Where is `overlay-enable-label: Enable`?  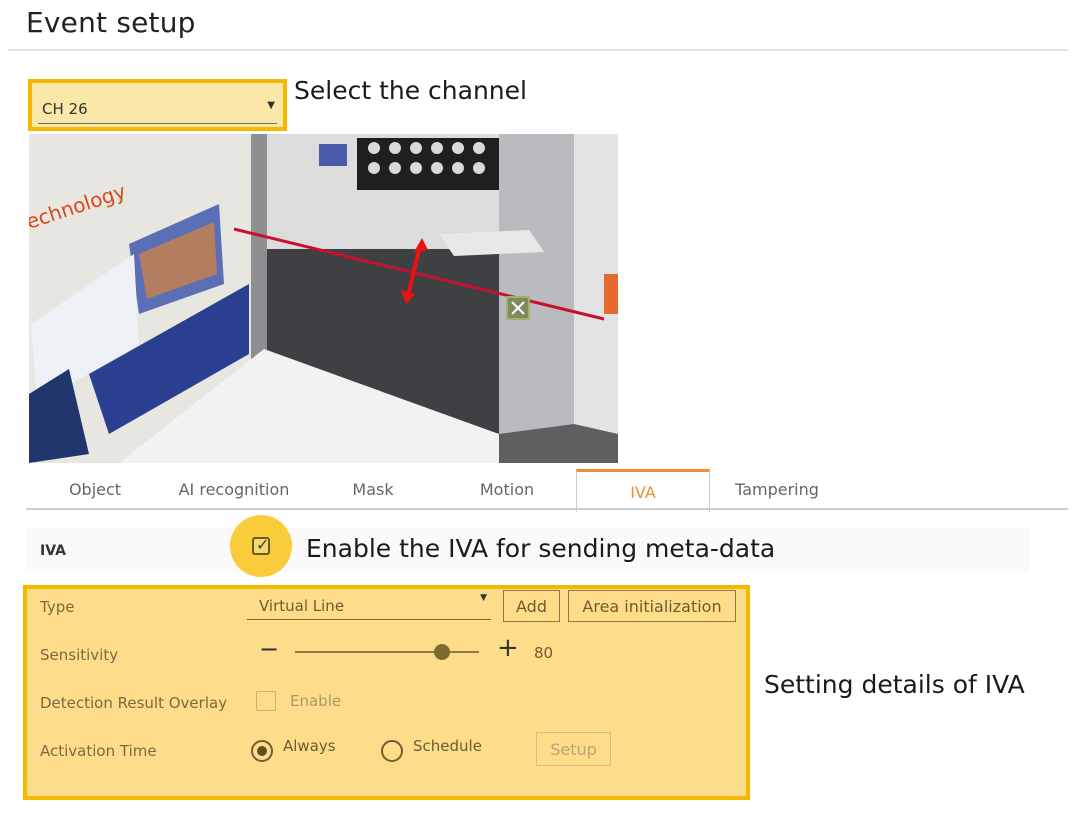
overlay-enable-label: Enable is located at coordinates (316, 701).